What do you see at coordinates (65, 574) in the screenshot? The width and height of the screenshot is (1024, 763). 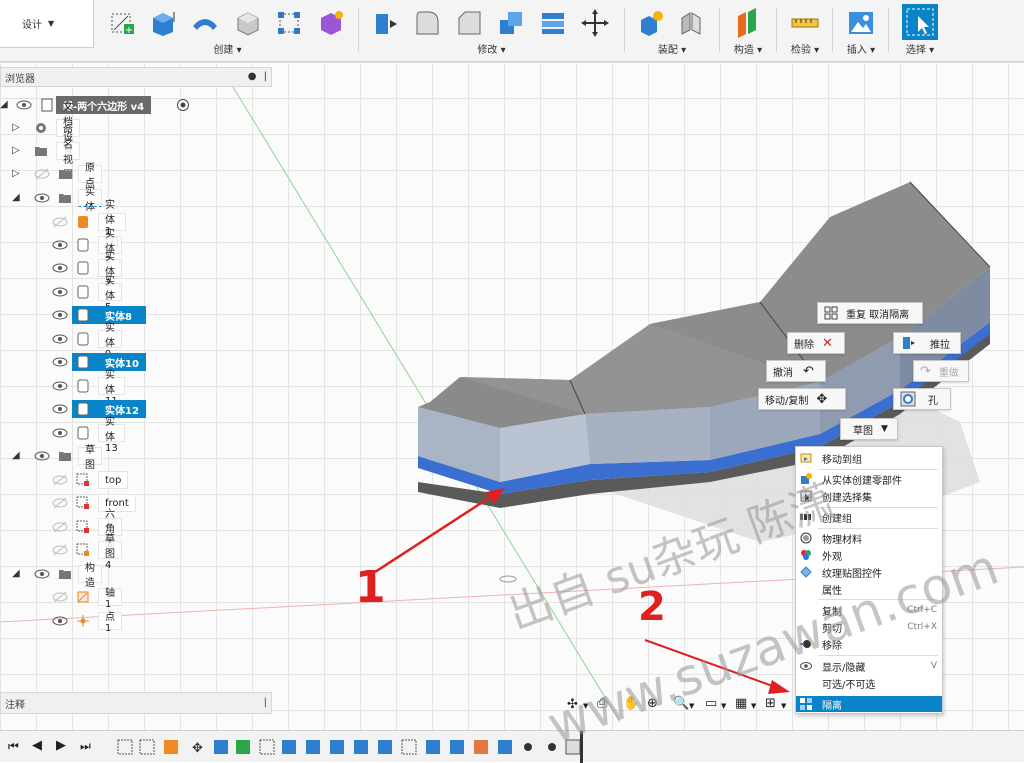 I see `folder-icon` at bounding box center [65, 574].